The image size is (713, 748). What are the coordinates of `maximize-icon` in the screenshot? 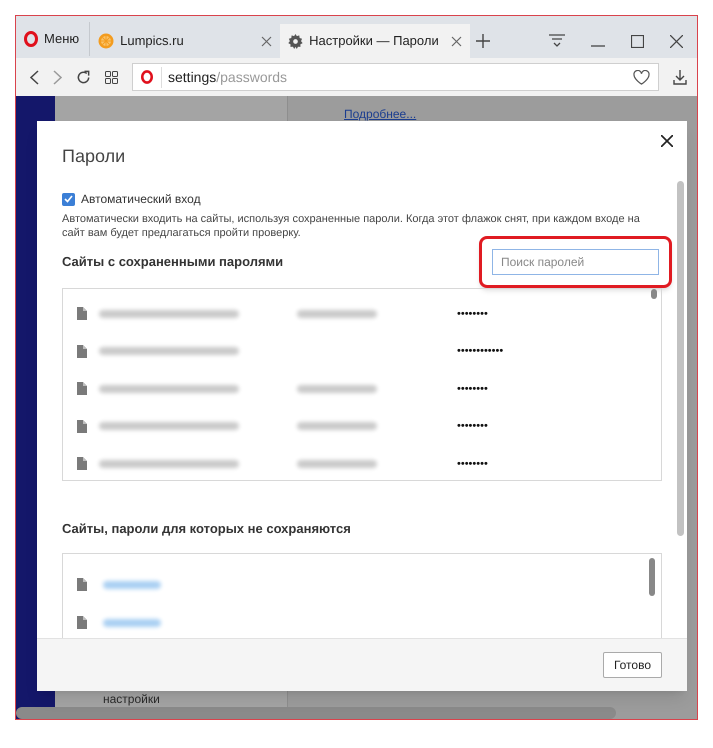 It's located at (637, 41).